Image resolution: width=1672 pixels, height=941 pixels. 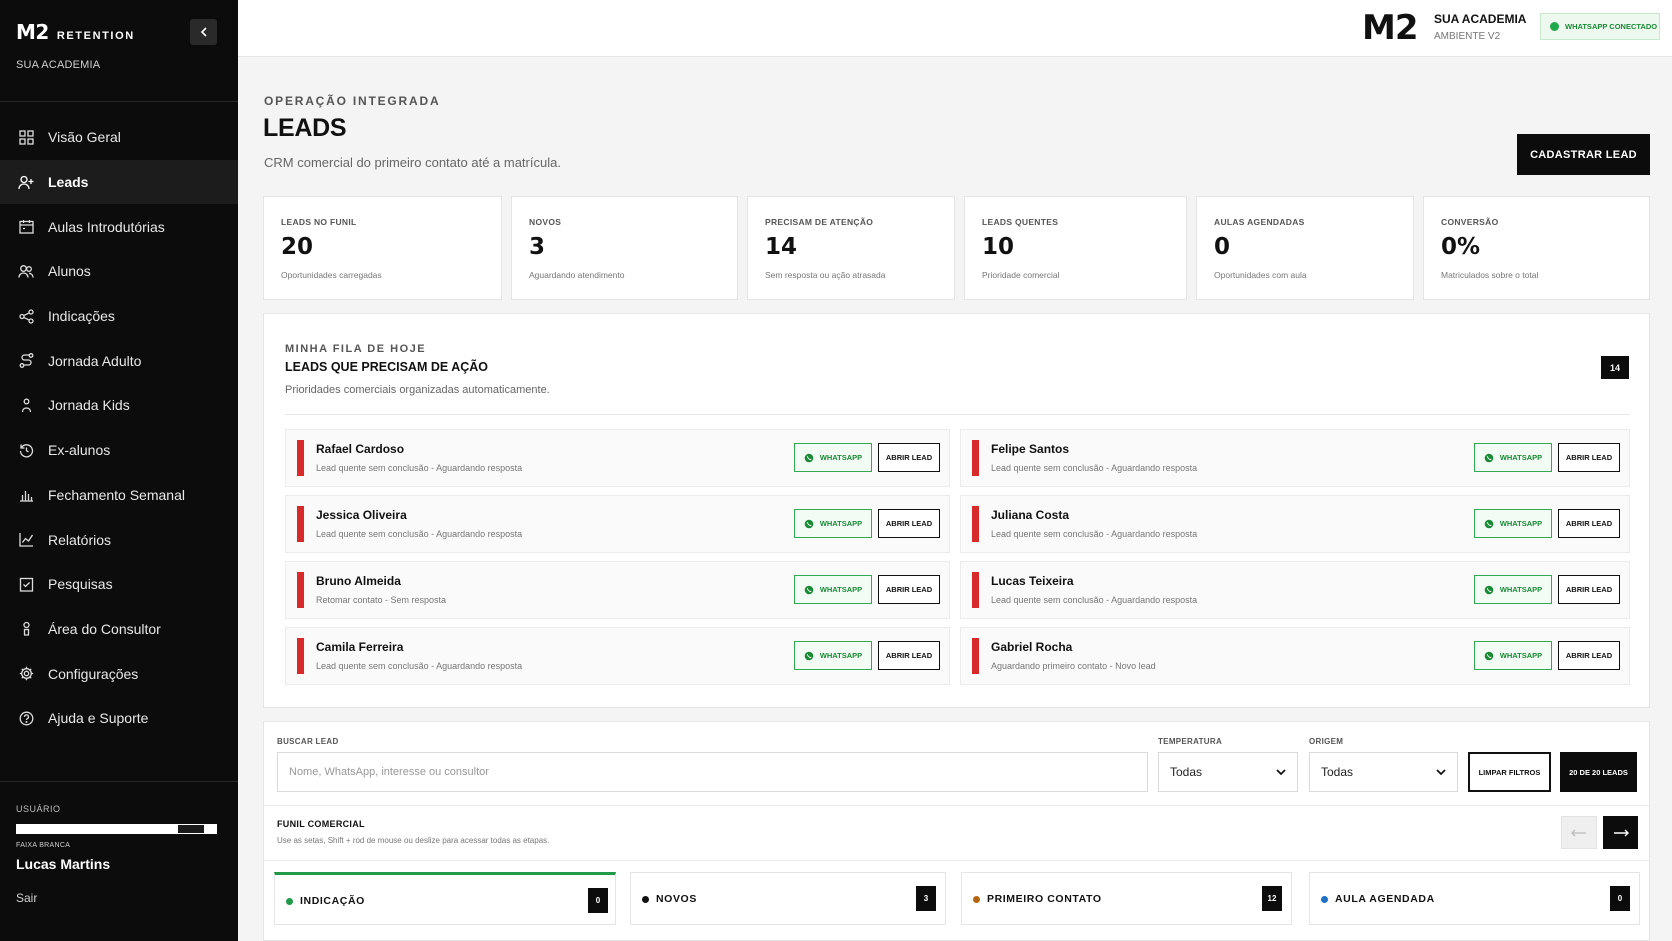 I want to click on stage-dot-icon, so click(x=1324, y=899).